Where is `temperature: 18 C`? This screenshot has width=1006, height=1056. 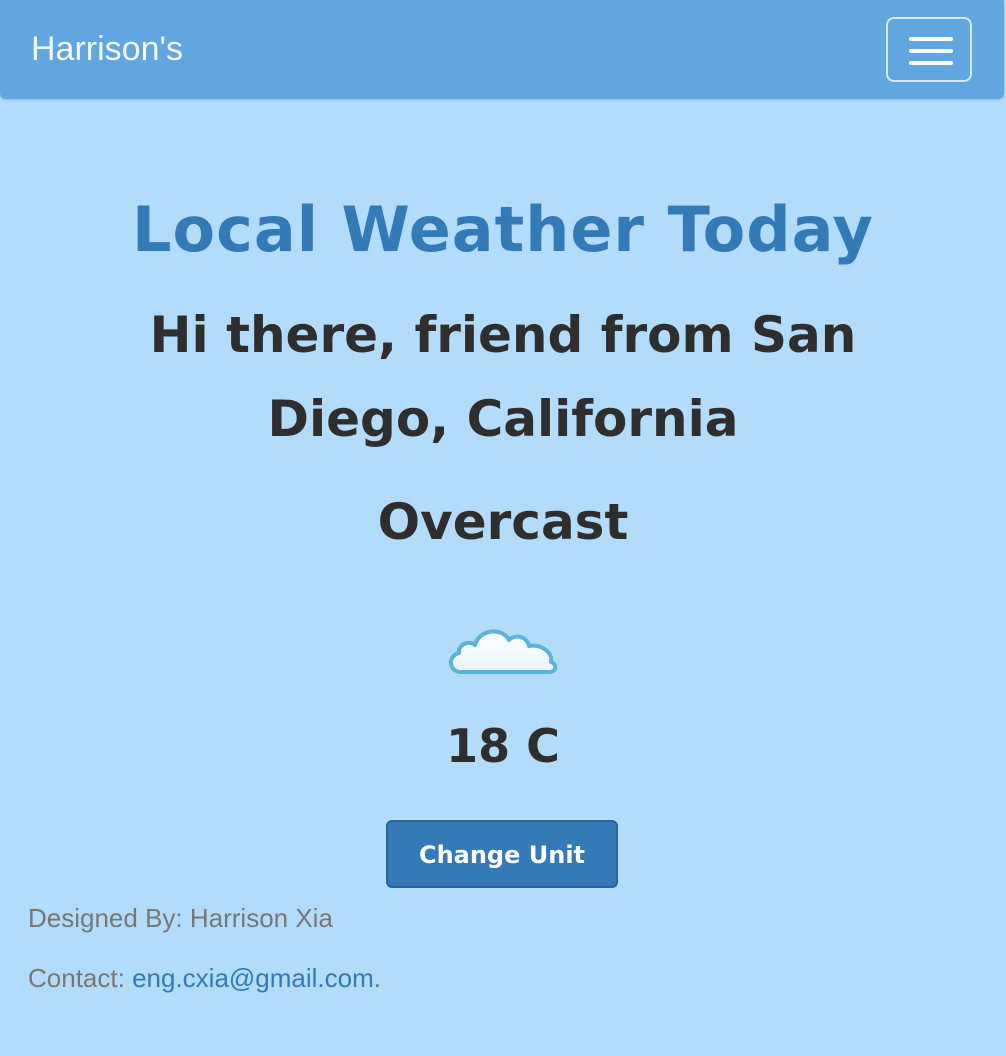
temperature: 18 C is located at coordinates (503, 746).